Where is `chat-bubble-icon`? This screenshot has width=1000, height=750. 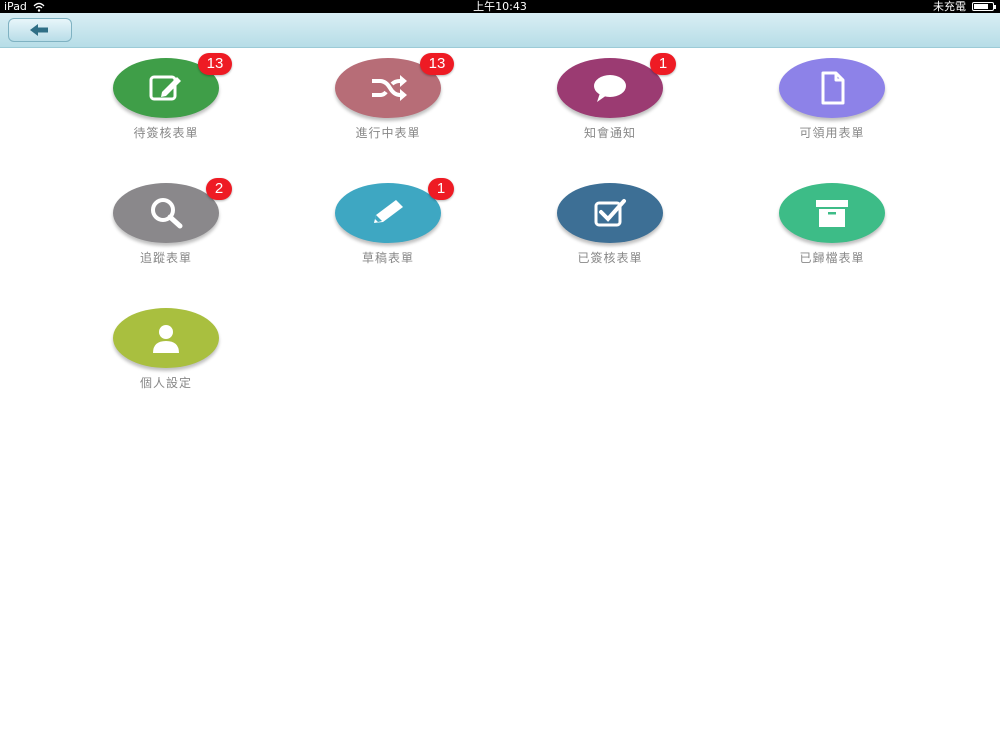 chat-bubble-icon is located at coordinates (610, 88).